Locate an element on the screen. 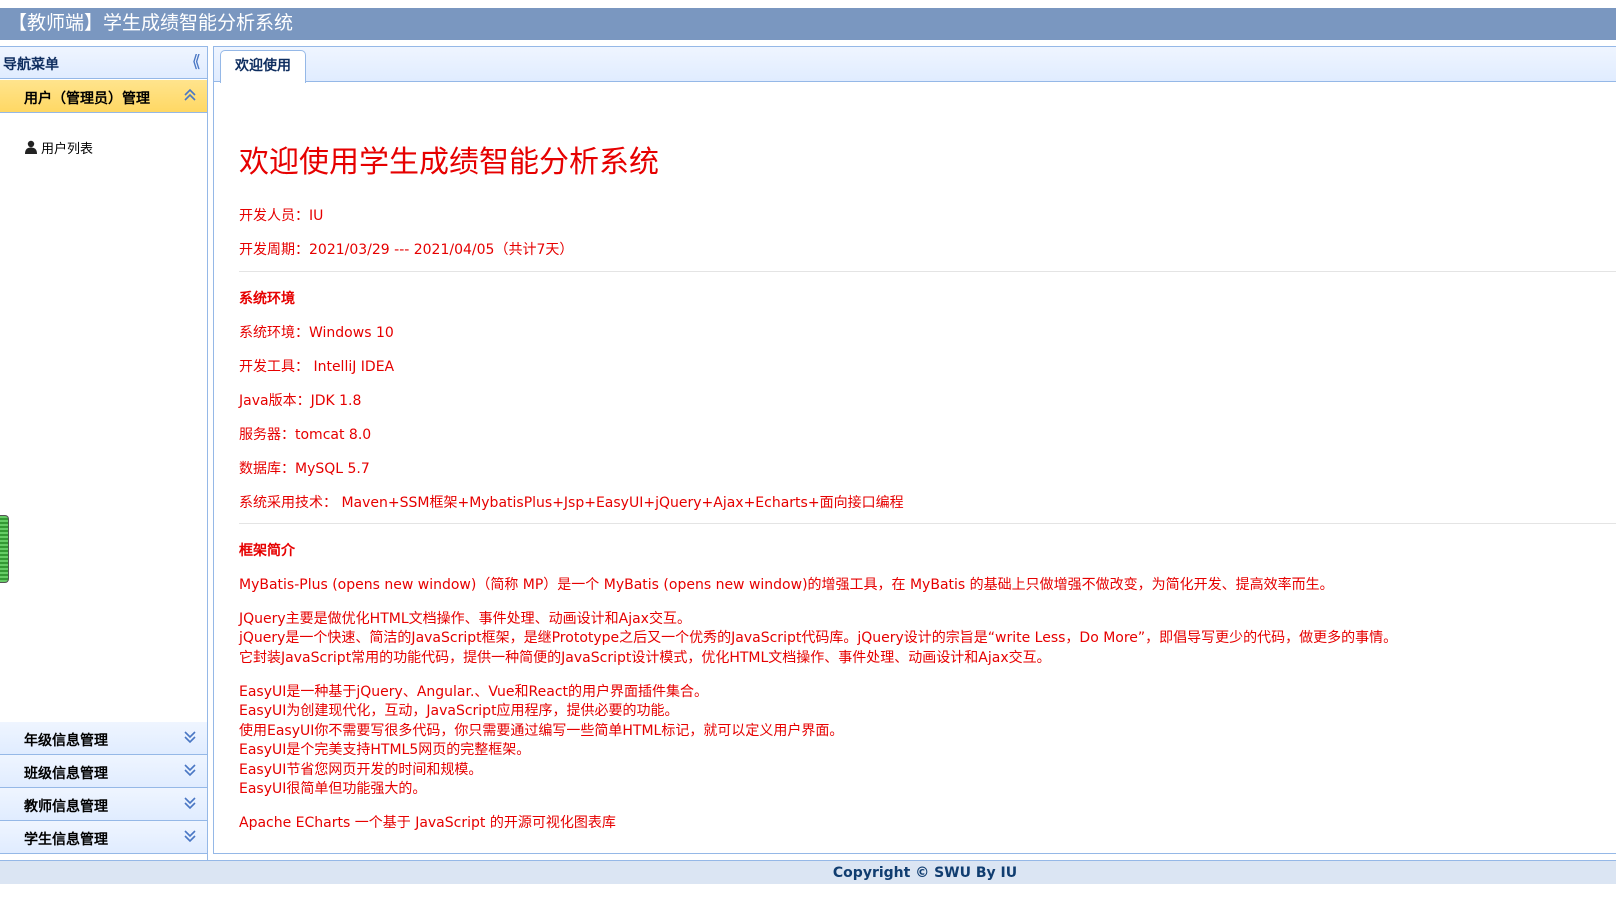  accordion-label: 年级信息管理 is located at coordinates (66, 741).